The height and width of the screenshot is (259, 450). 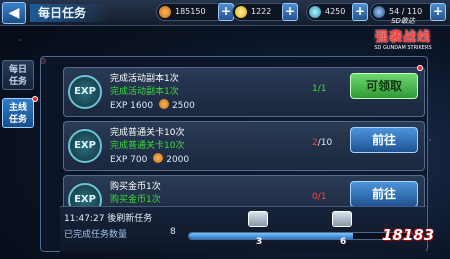 I want to click on gold-coin-icon, so click(x=241, y=12).